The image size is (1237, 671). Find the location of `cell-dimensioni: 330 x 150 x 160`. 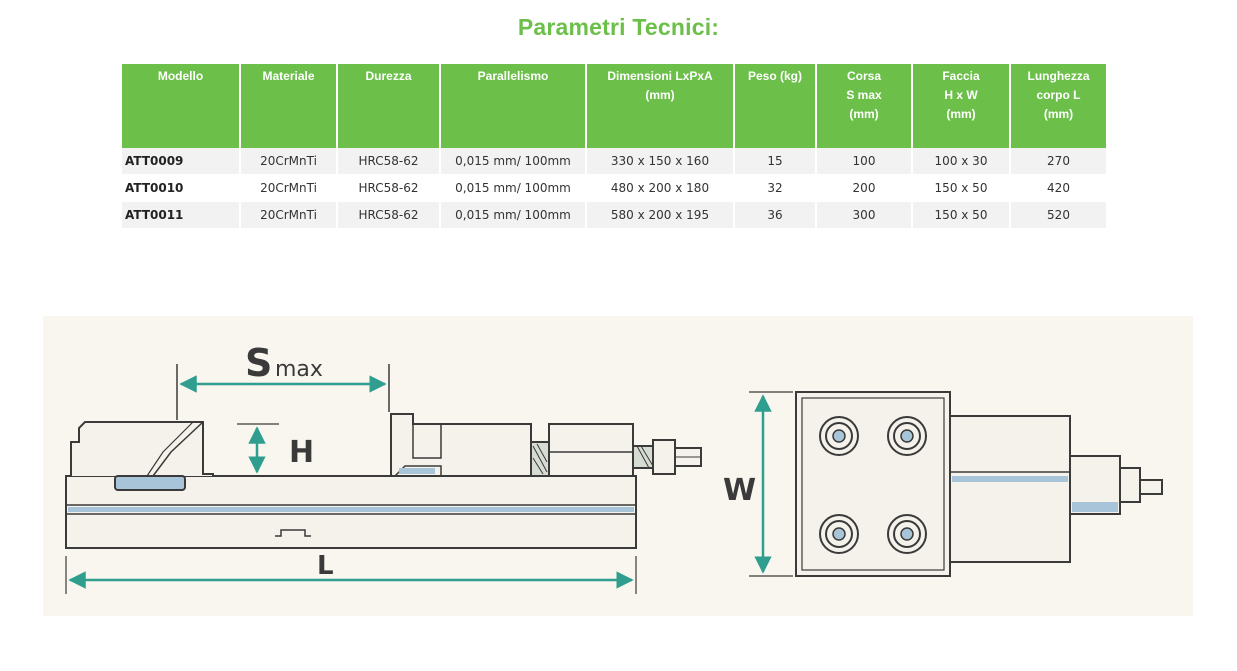

cell-dimensioni: 330 x 150 x 160 is located at coordinates (660, 161).